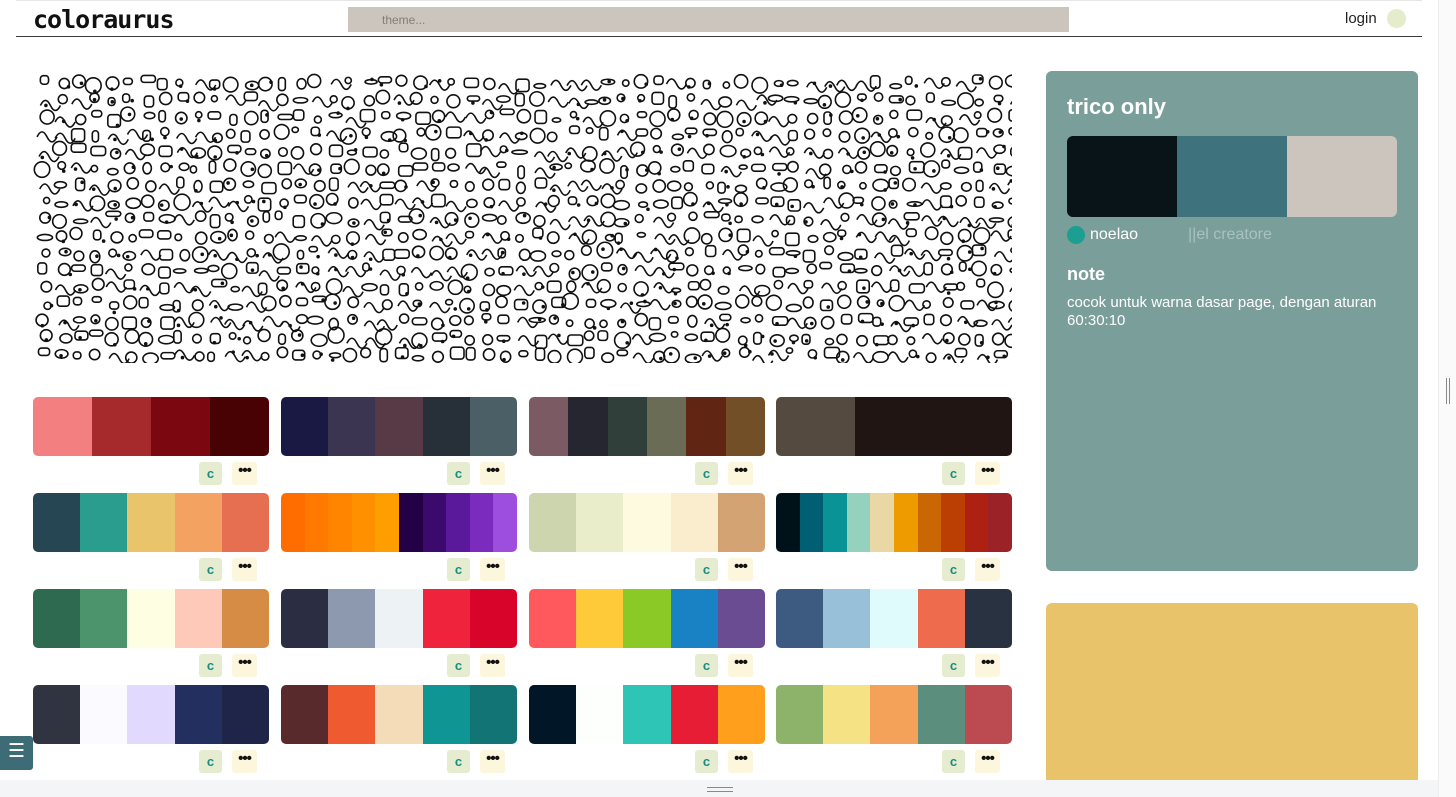 The image size is (1456, 797). I want to click on creator-avatar, so click(1076, 235).